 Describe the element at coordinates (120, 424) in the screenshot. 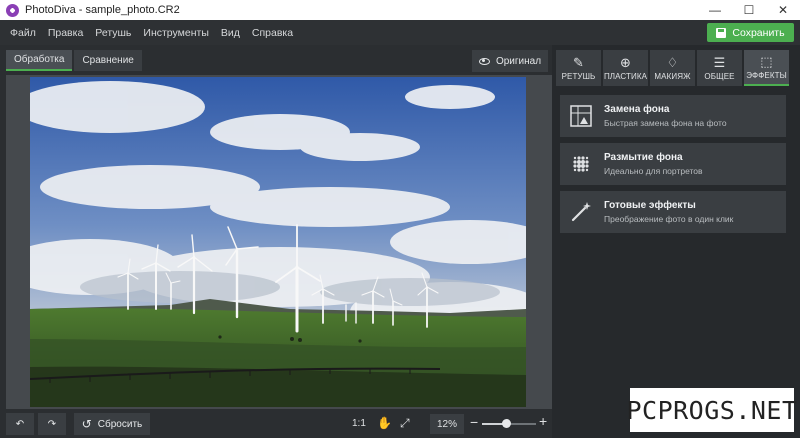

I see `reset-button-label: Сбросить` at that location.